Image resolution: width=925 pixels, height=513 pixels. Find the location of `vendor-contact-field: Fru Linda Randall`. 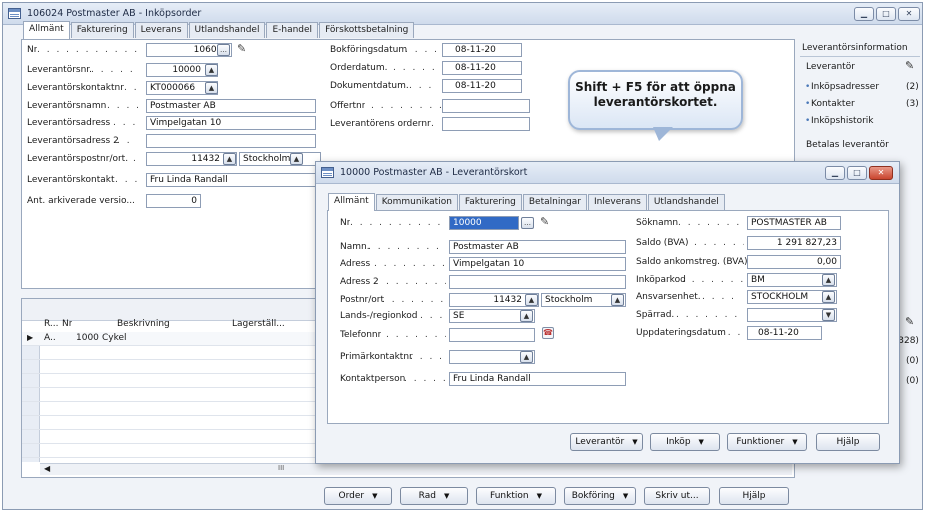

vendor-contact-field: Fru Linda Randall is located at coordinates (232, 180).